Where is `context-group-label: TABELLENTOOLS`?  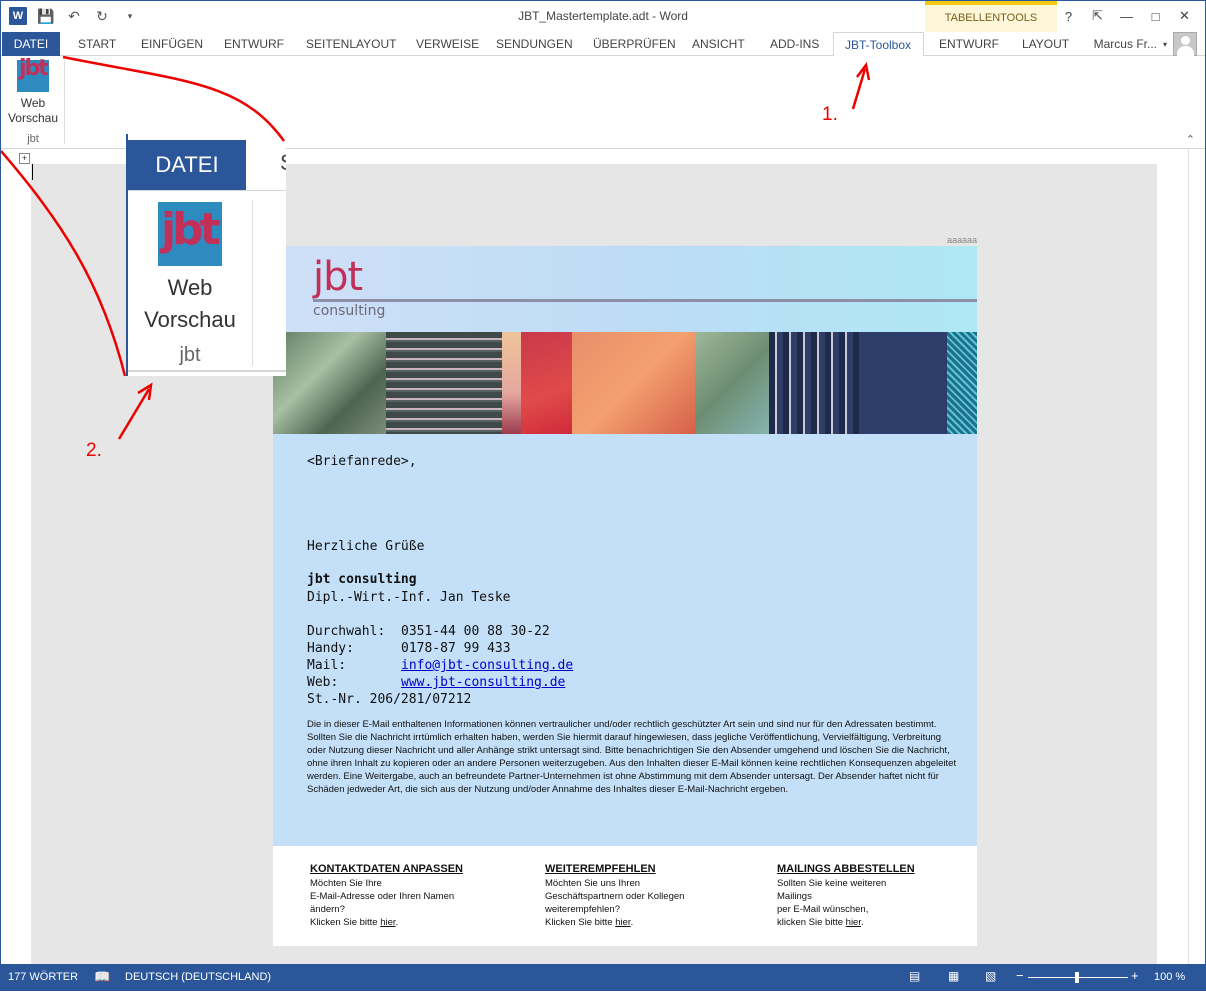 context-group-label: TABELLENTOOLS is located at coordinates (991, 16).